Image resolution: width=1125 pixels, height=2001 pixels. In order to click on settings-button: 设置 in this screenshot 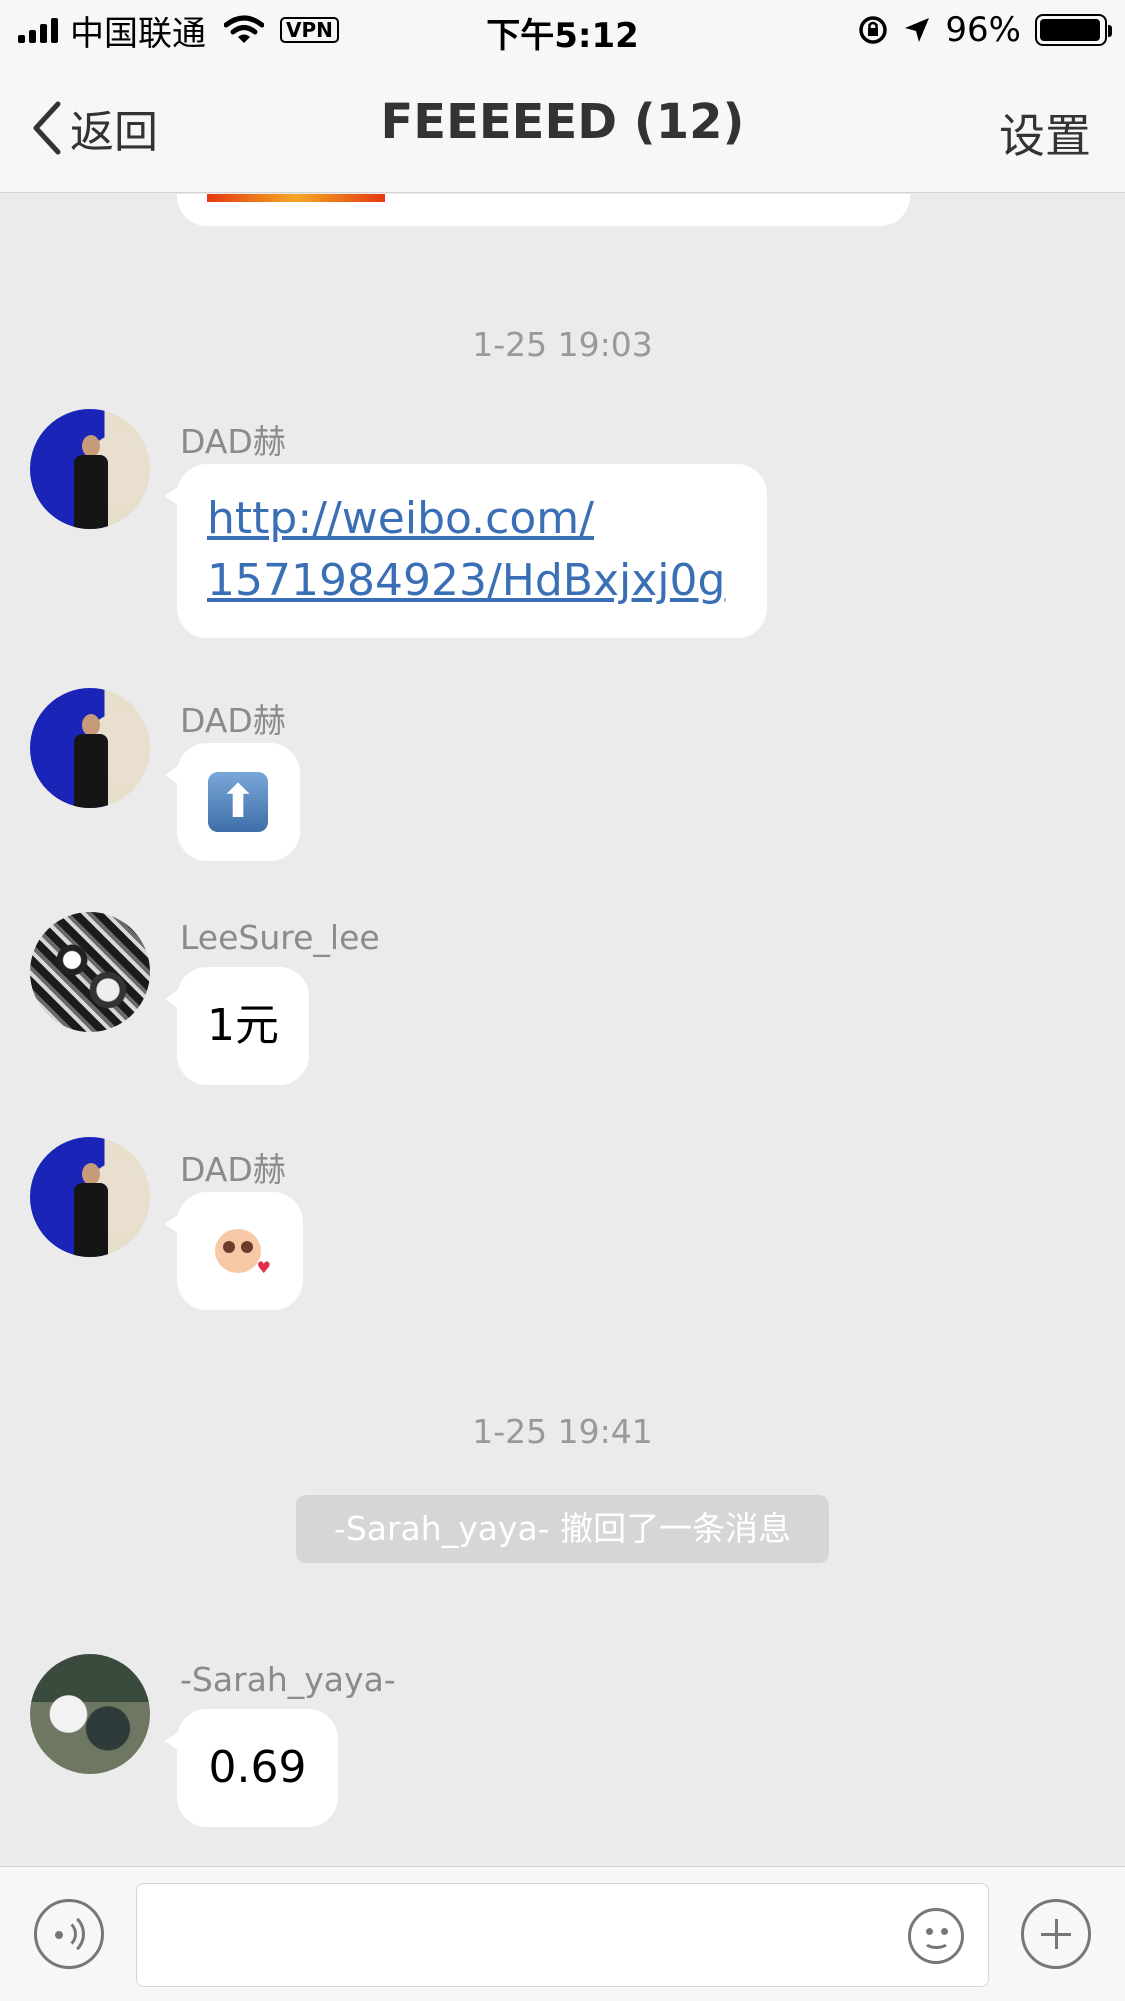, I will do `click(1045, 133)`.